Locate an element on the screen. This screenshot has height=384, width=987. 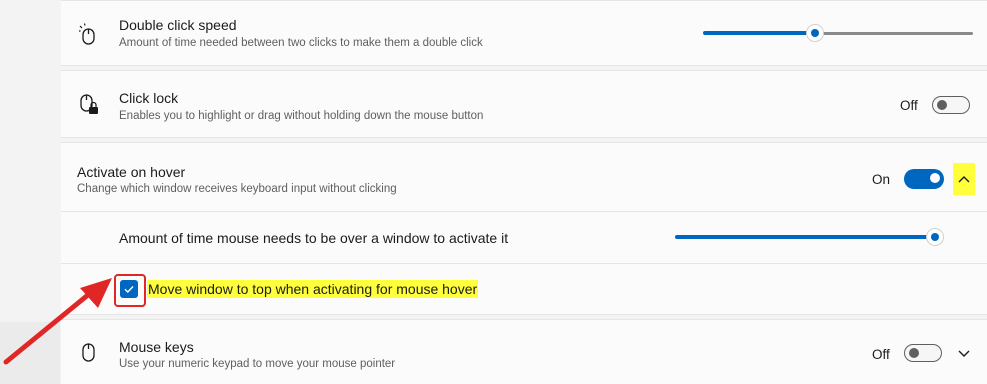
annotation-arrow is located at coordinates (57, 321).